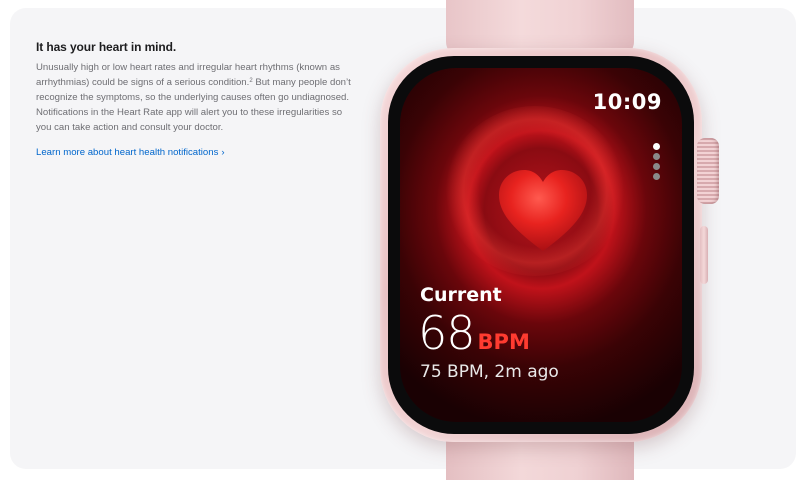 Image resolution: width=804 pixels, height=480 pixels. What do you see at coordinates (106, 47) in the screenshot?
I see `feature-headline: It has your heart in mind.` at bounding box center [106, 47].